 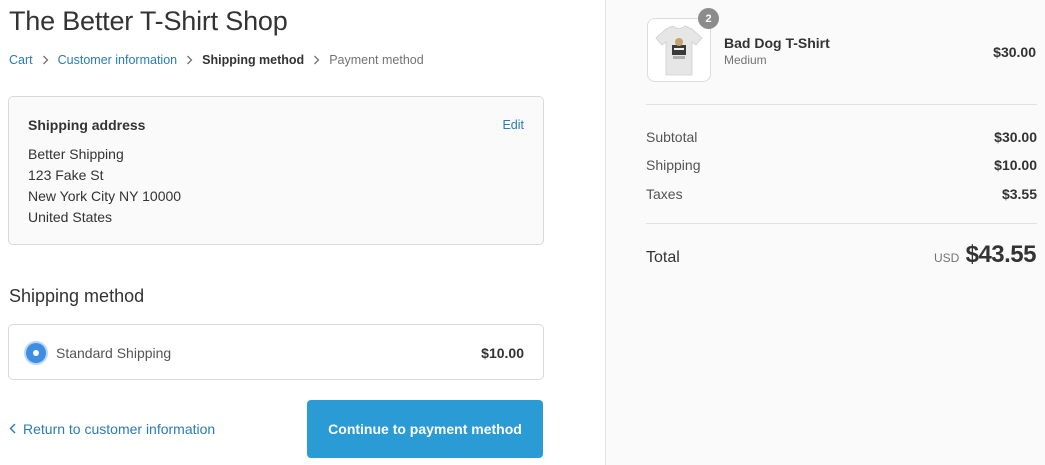 I want to click on breadcrumb-customer-information: Customer information, so click(x=118, y=60).